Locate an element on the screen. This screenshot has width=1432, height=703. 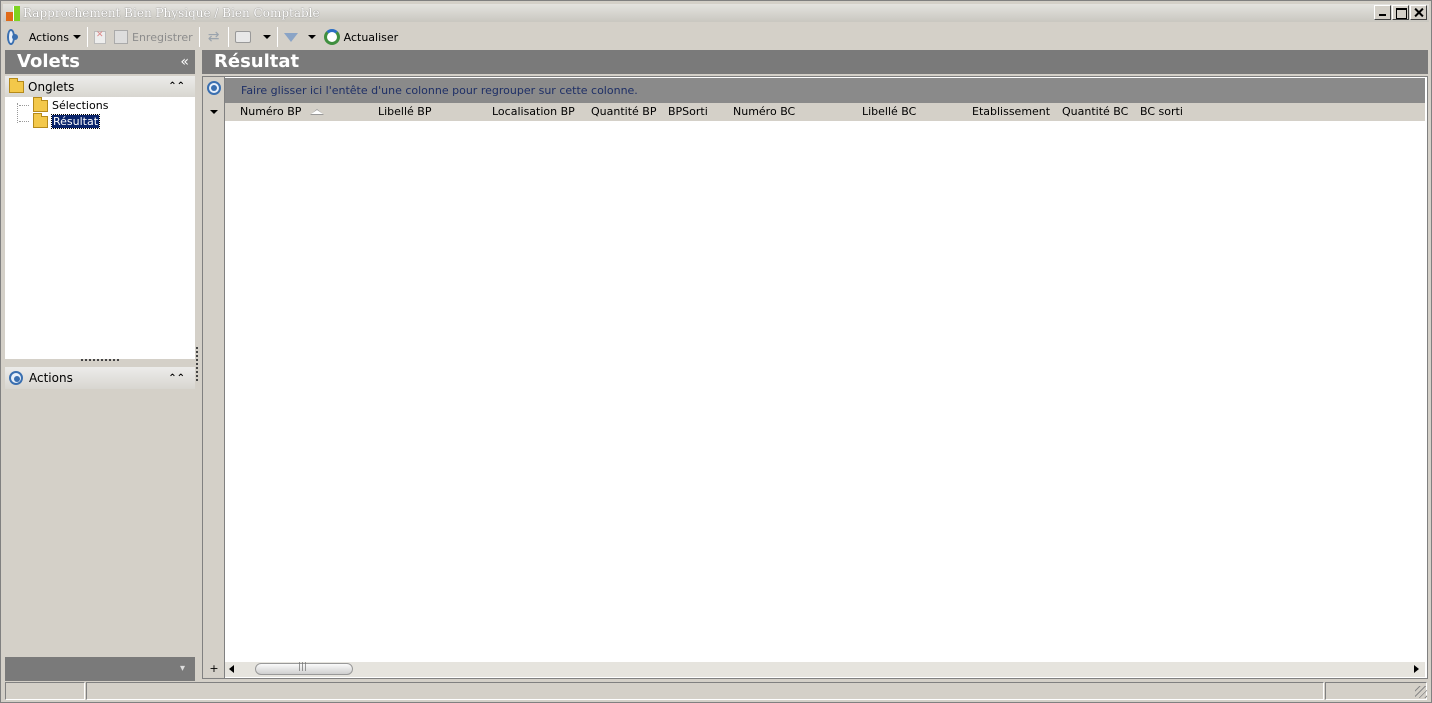
tree-item-label: Sélections is located at coordinates (80, 105).